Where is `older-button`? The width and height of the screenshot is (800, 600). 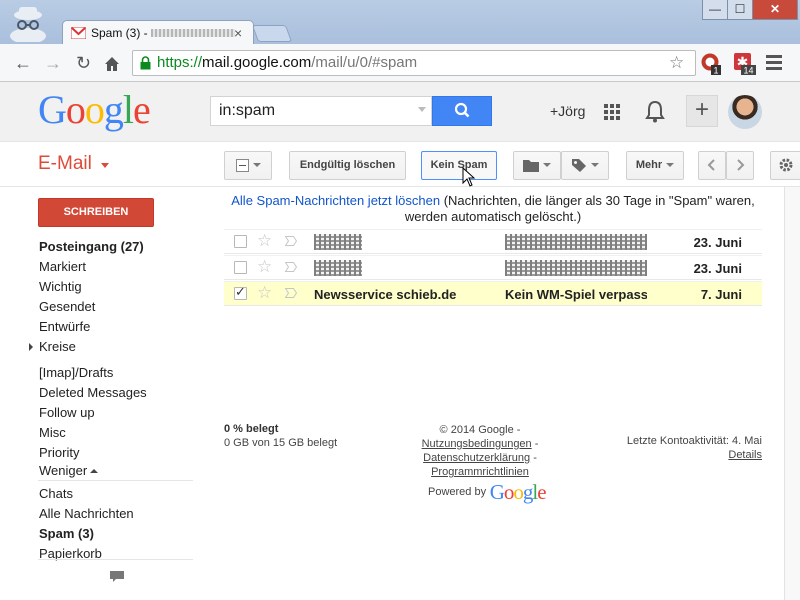 older-button is located at coordinates (740, 165).